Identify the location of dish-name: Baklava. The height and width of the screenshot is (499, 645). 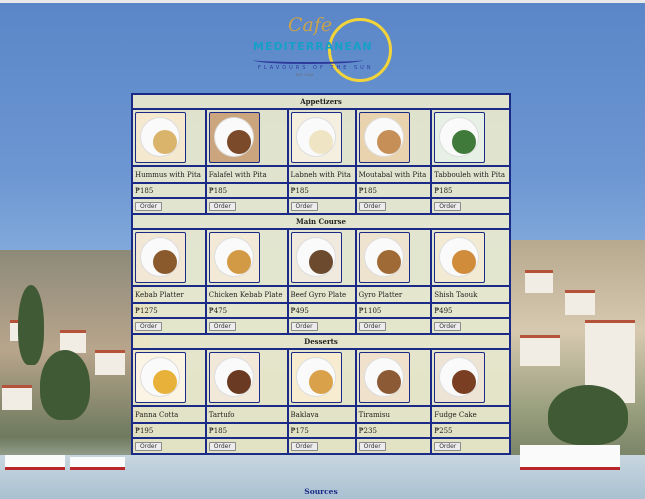
(321, 414).